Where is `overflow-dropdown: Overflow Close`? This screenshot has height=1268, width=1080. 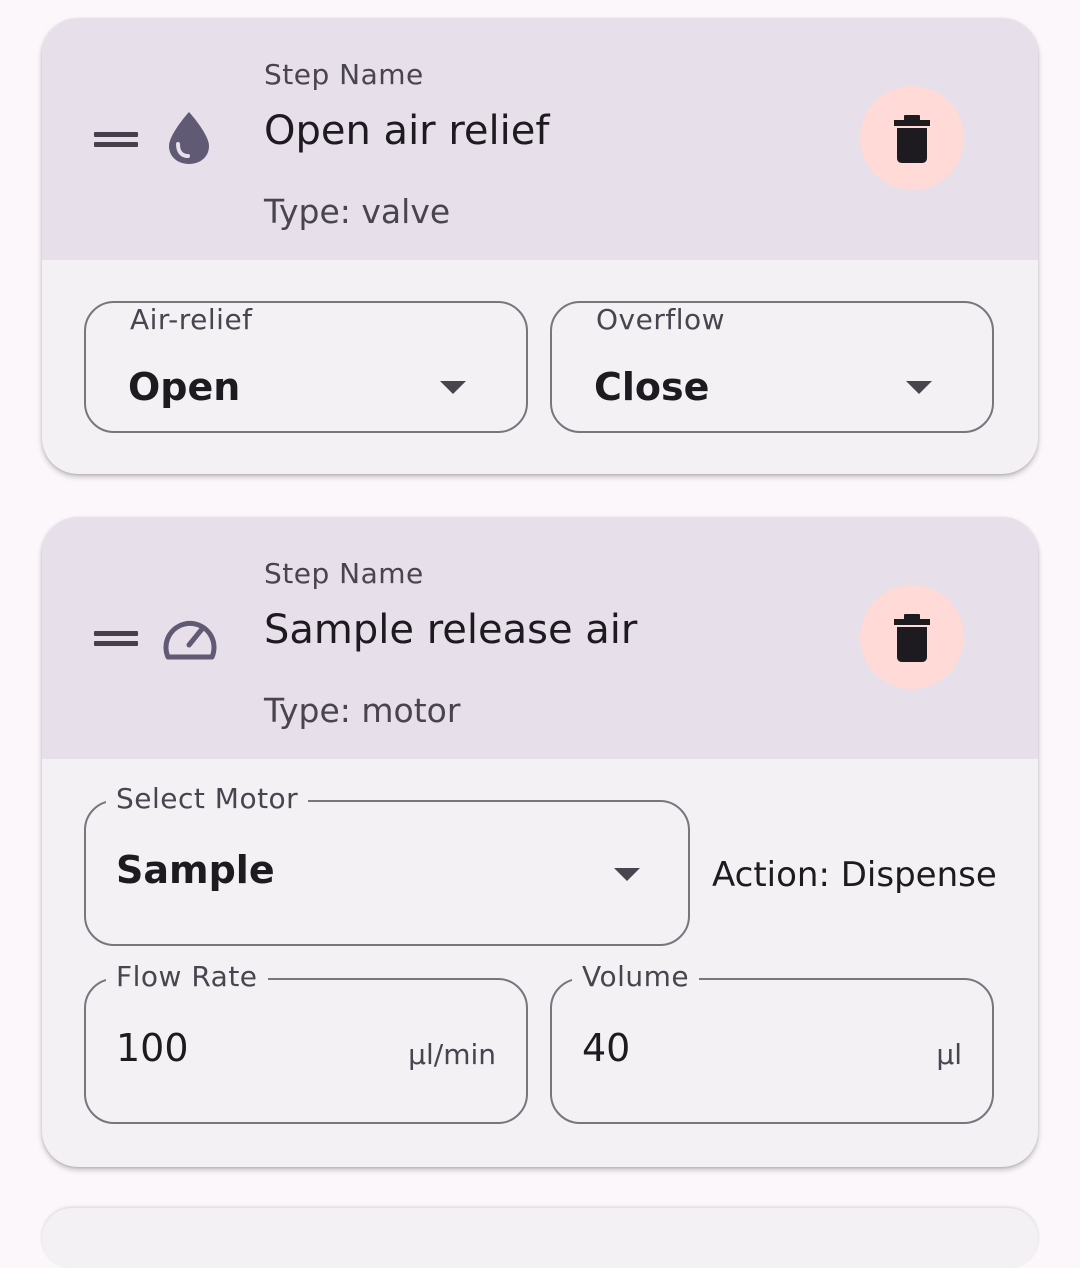
overflow-dropdown: Overflow Close is located at coordinates (772, 367).